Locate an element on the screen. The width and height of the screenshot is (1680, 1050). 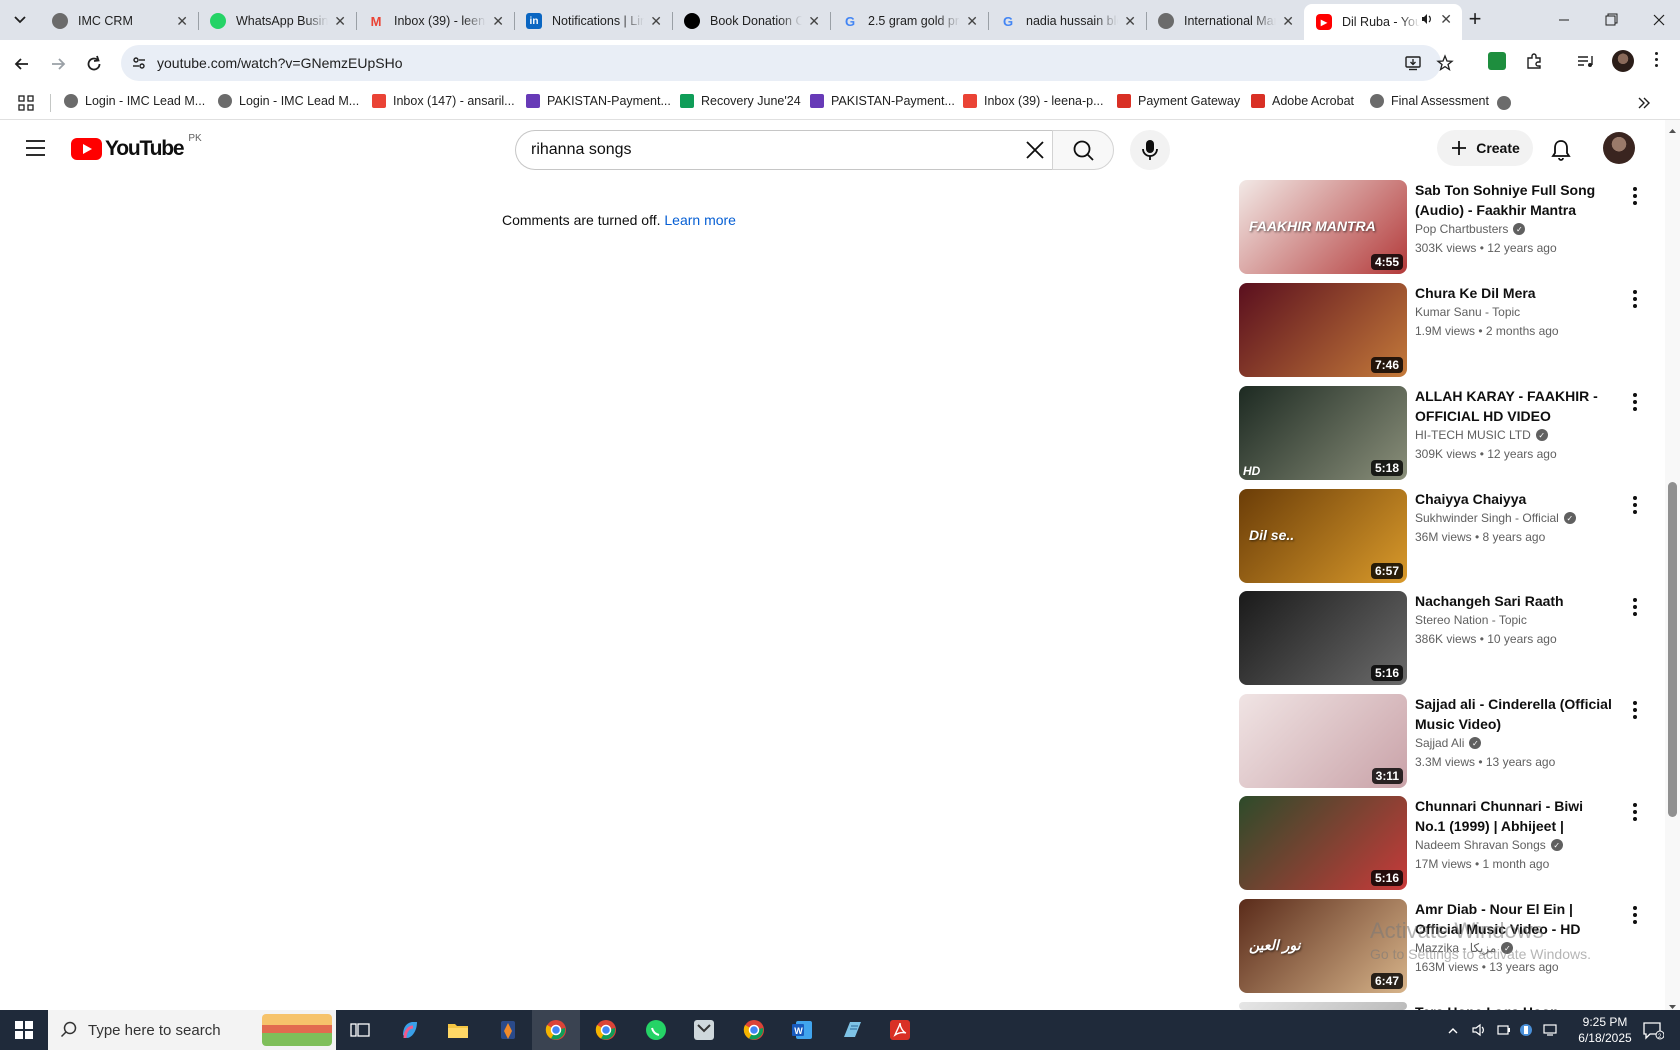
create-button: Create is located at coordinates (1485, 148).